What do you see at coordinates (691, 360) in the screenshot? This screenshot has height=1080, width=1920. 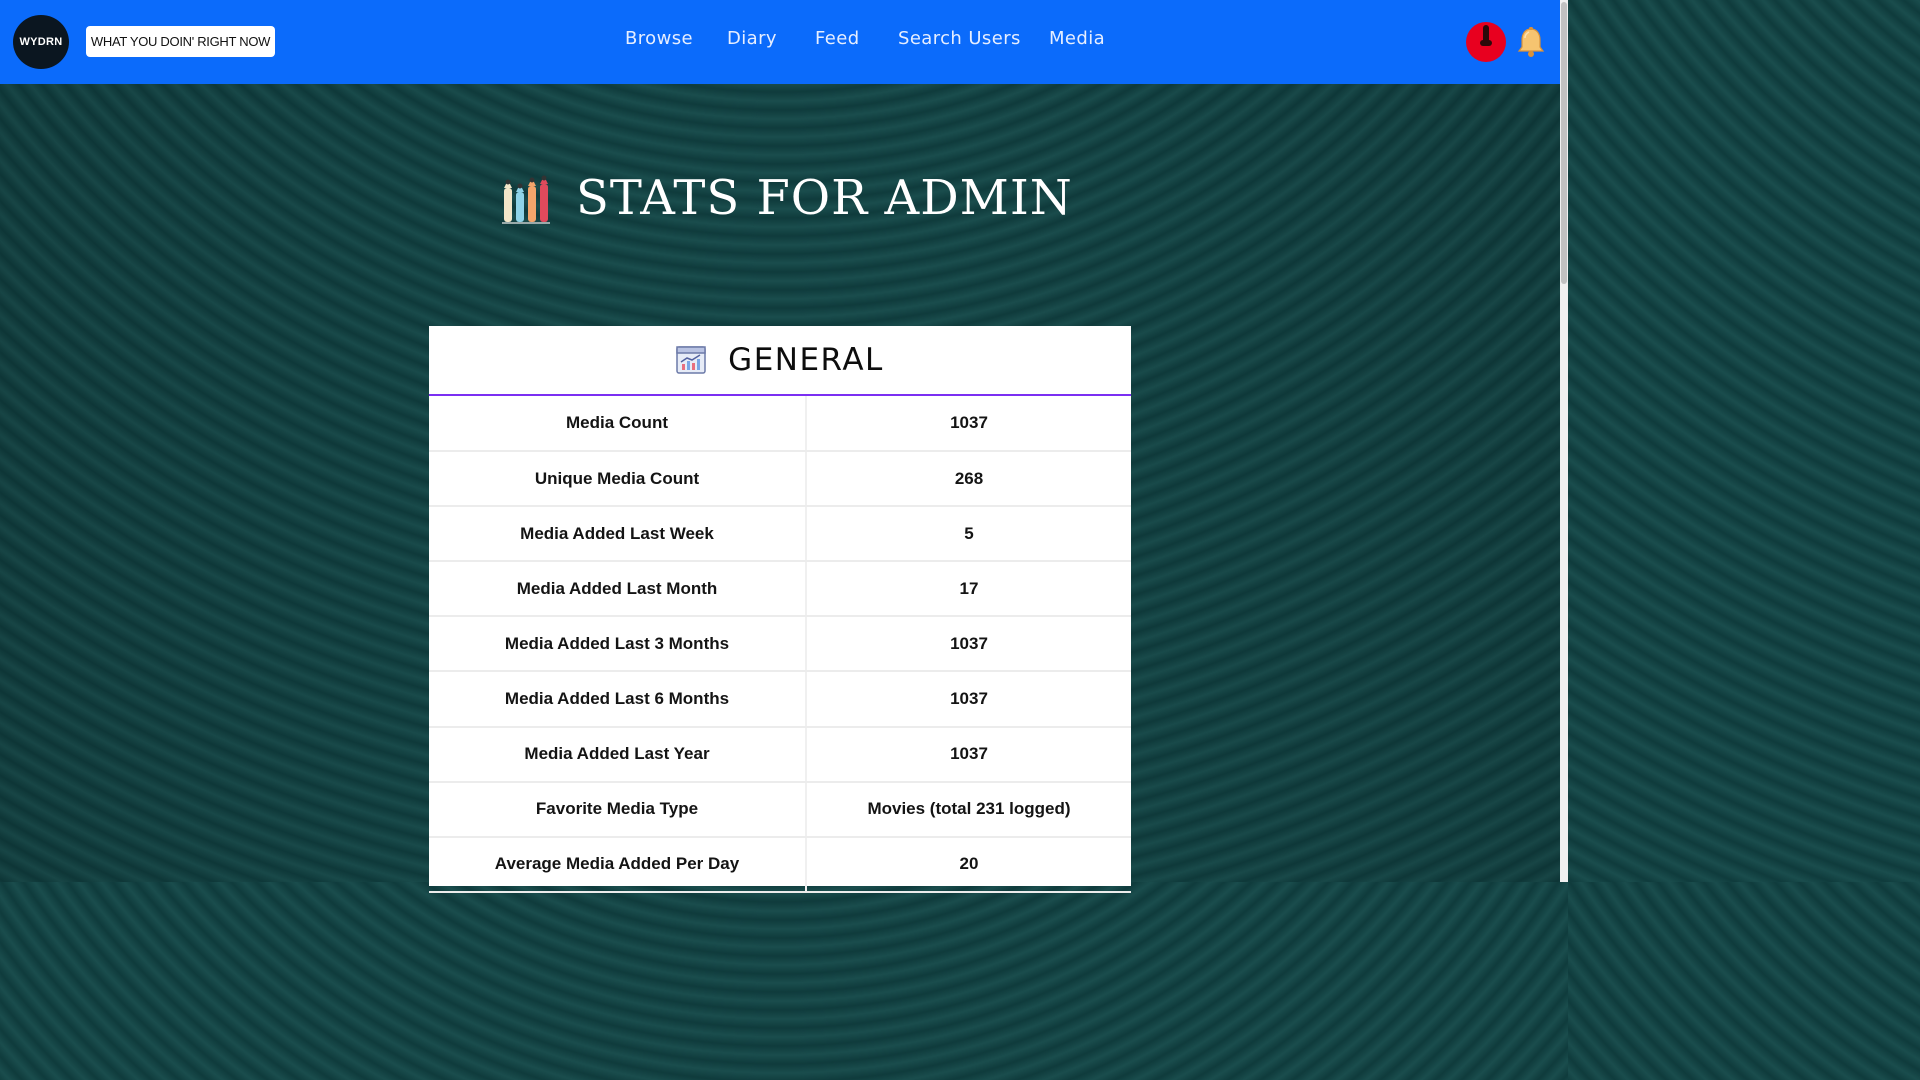 I see `line-chart-window-icon` at bounding box center [691, 360].